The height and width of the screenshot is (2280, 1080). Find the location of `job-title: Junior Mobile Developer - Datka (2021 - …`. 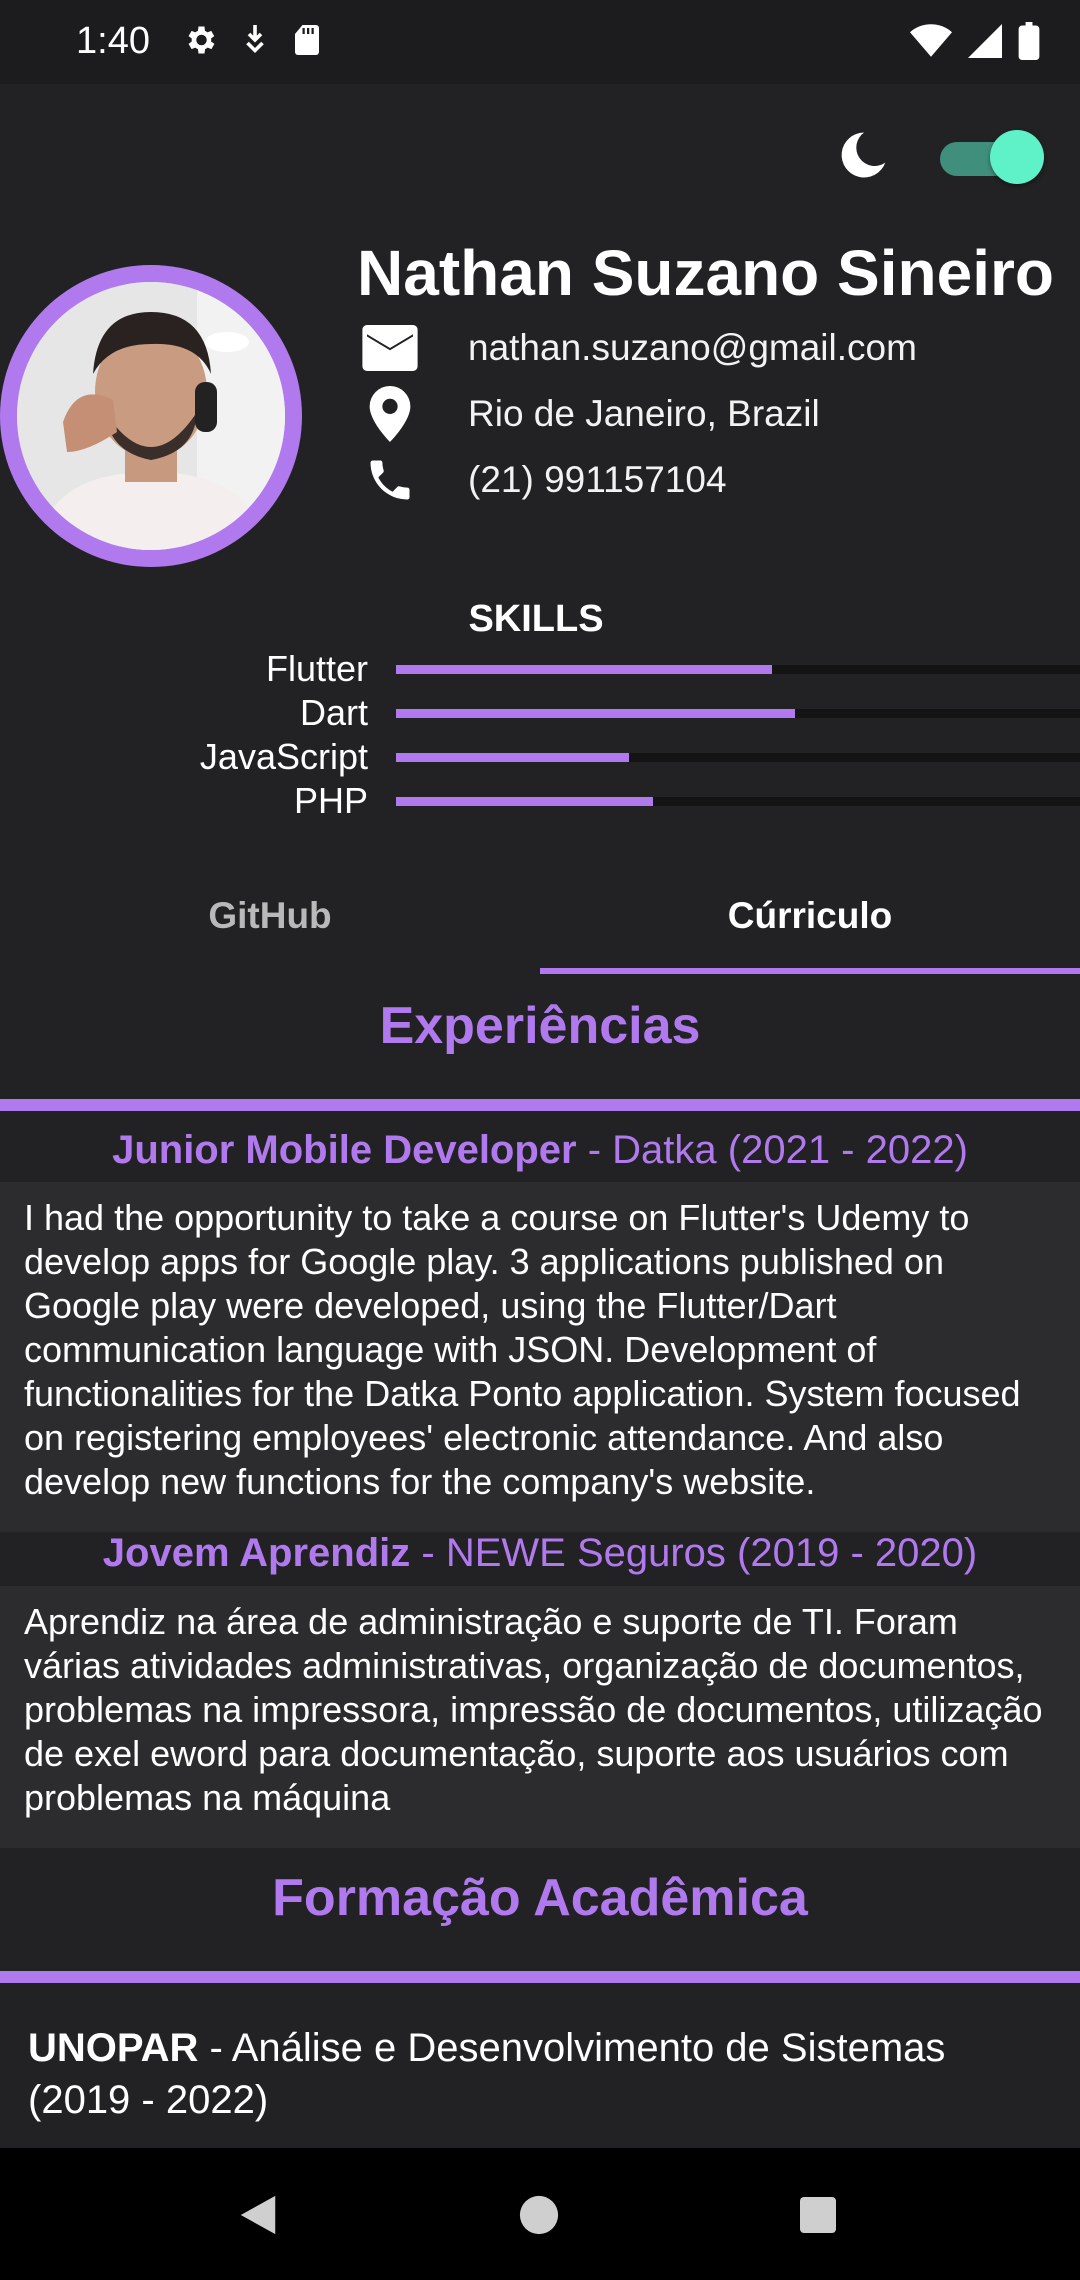

job-title: Junior Mobile Developer - Datka (2021 - … is located at coordinates (540, 1150).